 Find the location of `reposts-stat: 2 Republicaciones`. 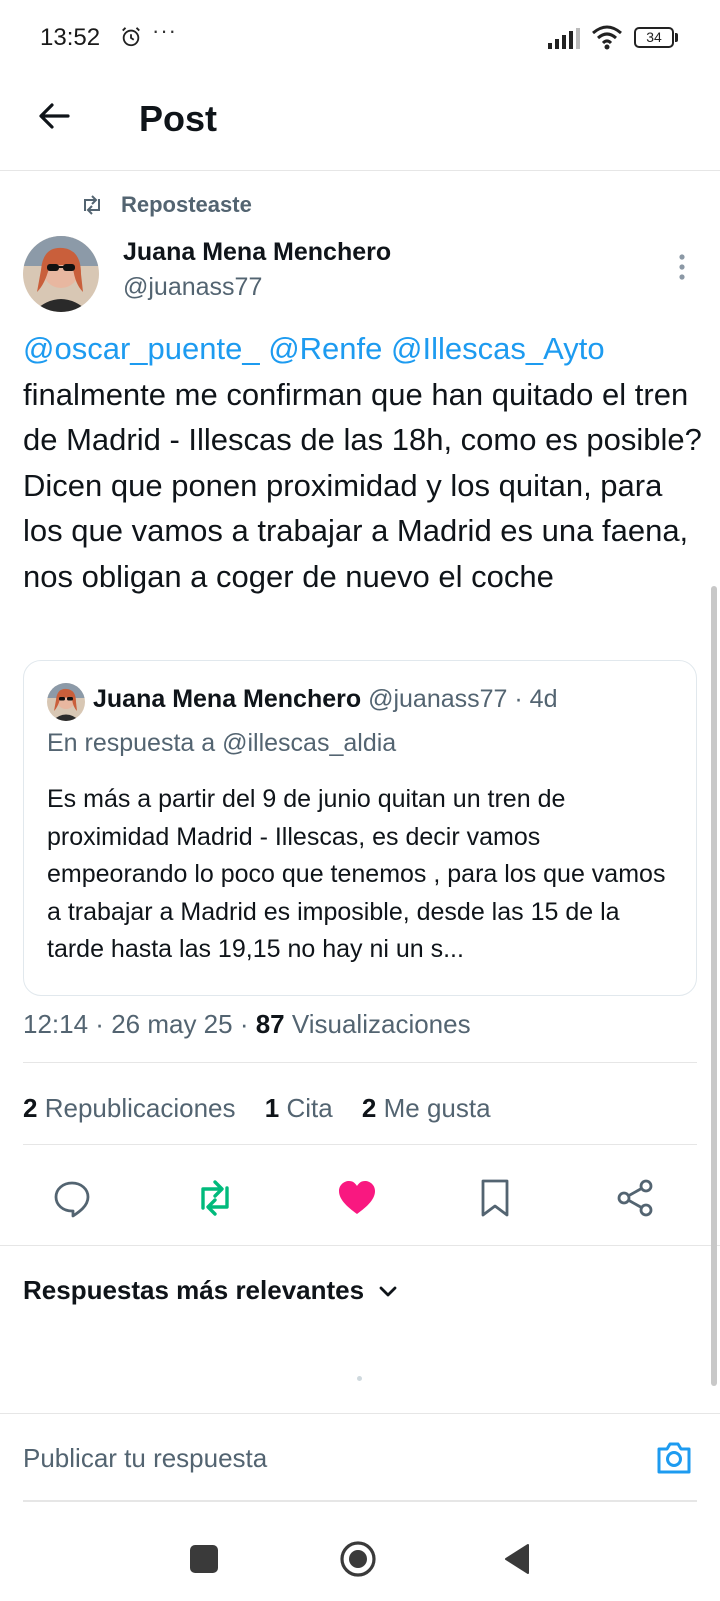

reposts-stat: 2 Republicaciones is located at coordinates (129, 1108).